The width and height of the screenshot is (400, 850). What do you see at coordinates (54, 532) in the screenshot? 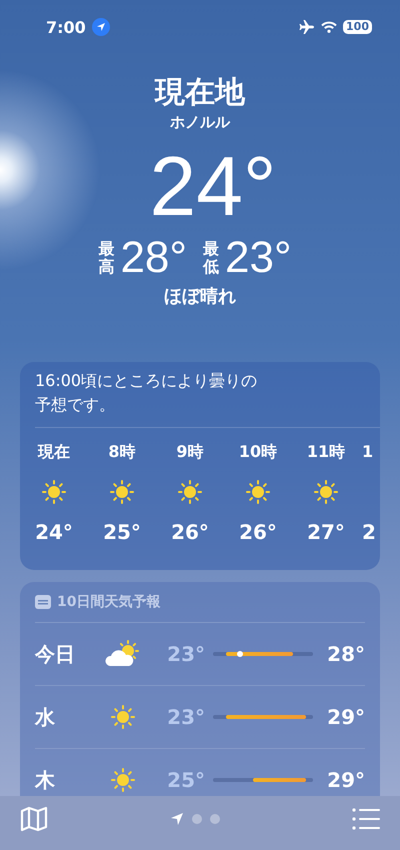
I see `hour-temperature: 24°` at bounding box center [54, 532].